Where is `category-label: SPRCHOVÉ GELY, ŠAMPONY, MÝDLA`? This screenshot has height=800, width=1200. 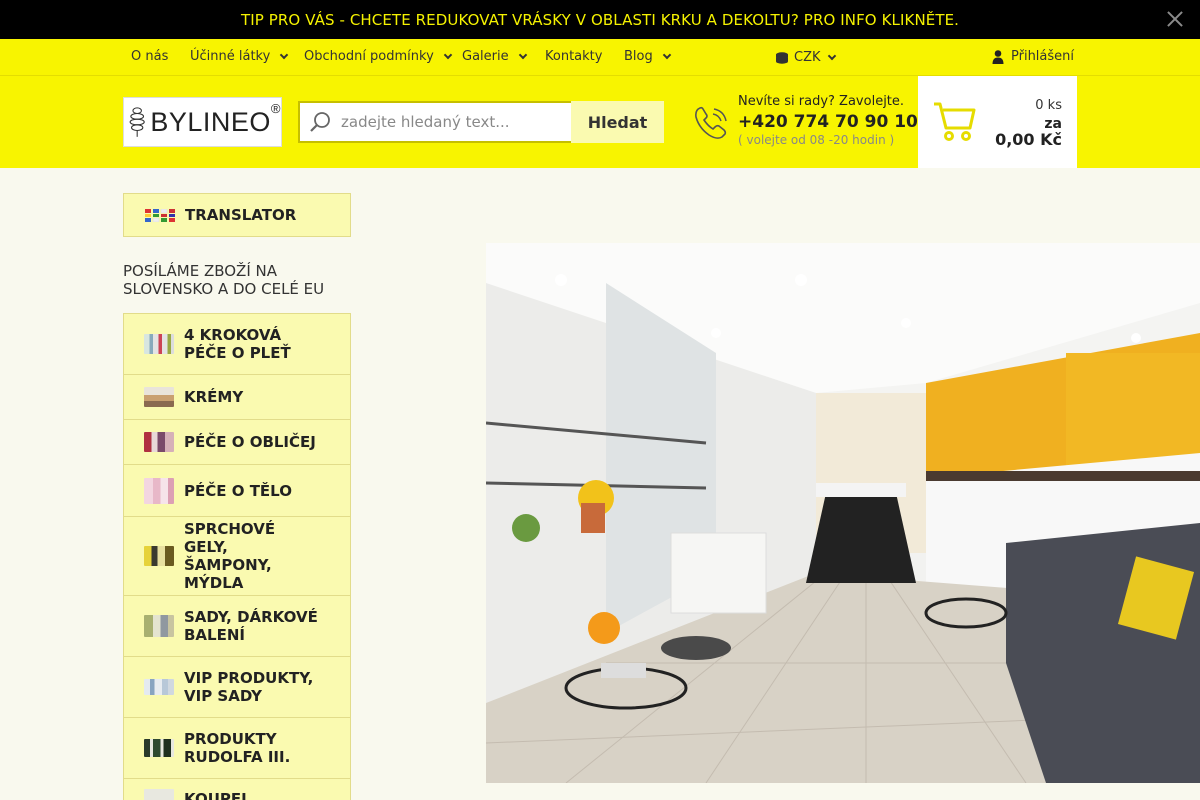
category-label: SPRCHOVÉ GELY, ŠAMPONY, MÝDLA is located at coordinates (230, 556).